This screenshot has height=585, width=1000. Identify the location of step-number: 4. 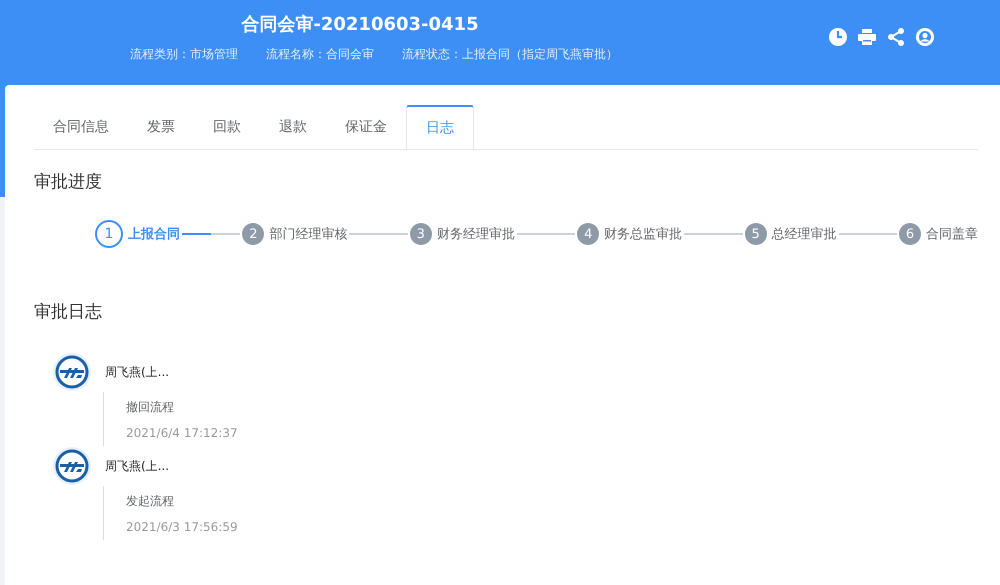
(588, 234).